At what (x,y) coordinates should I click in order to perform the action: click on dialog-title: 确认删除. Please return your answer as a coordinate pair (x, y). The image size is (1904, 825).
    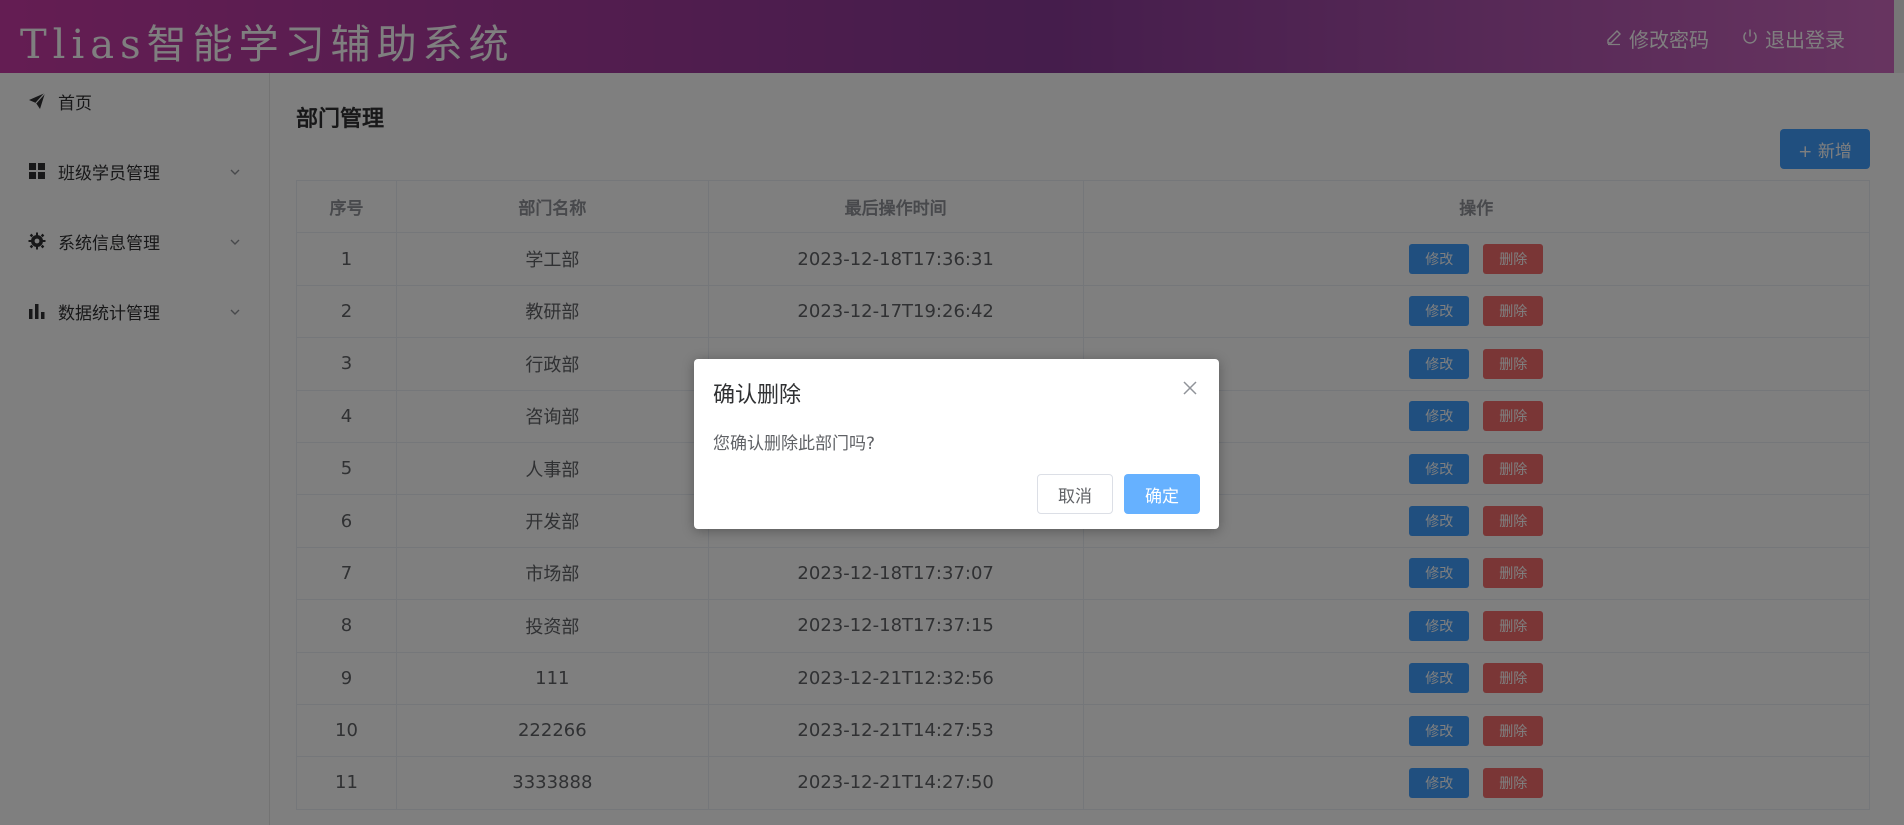
    Looking at the image, I should click on (757, 395).